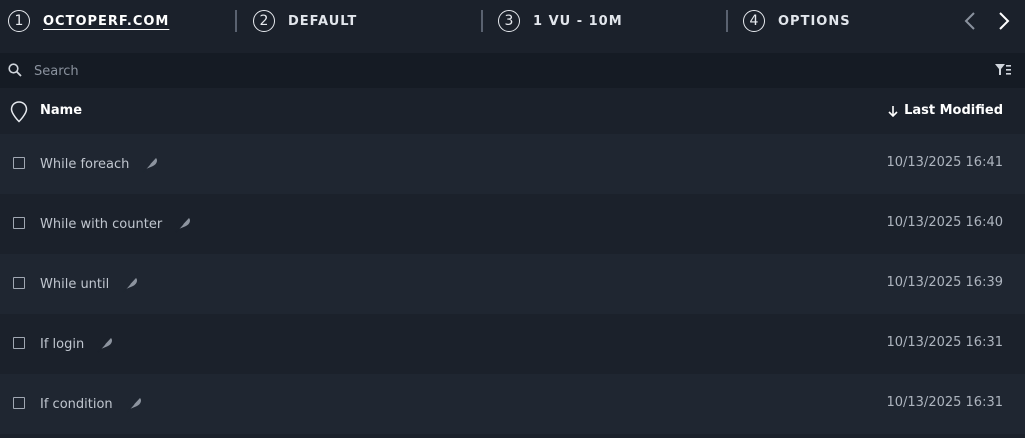  What do you see at coordinates (19, 21) in the screenshot?
I see `step-number: 1` at bounding box center [19, 21].